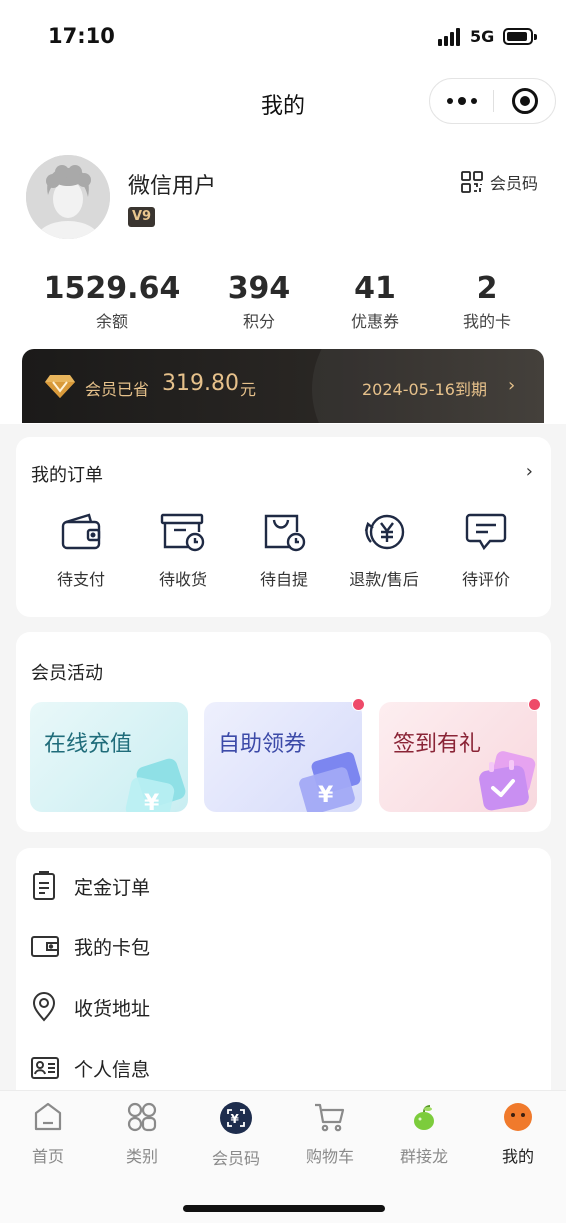  What do you see at coordinates (88, 744) in the screenshot?
I see `activity-label: 在线充值` at bounding box center [88, 744].